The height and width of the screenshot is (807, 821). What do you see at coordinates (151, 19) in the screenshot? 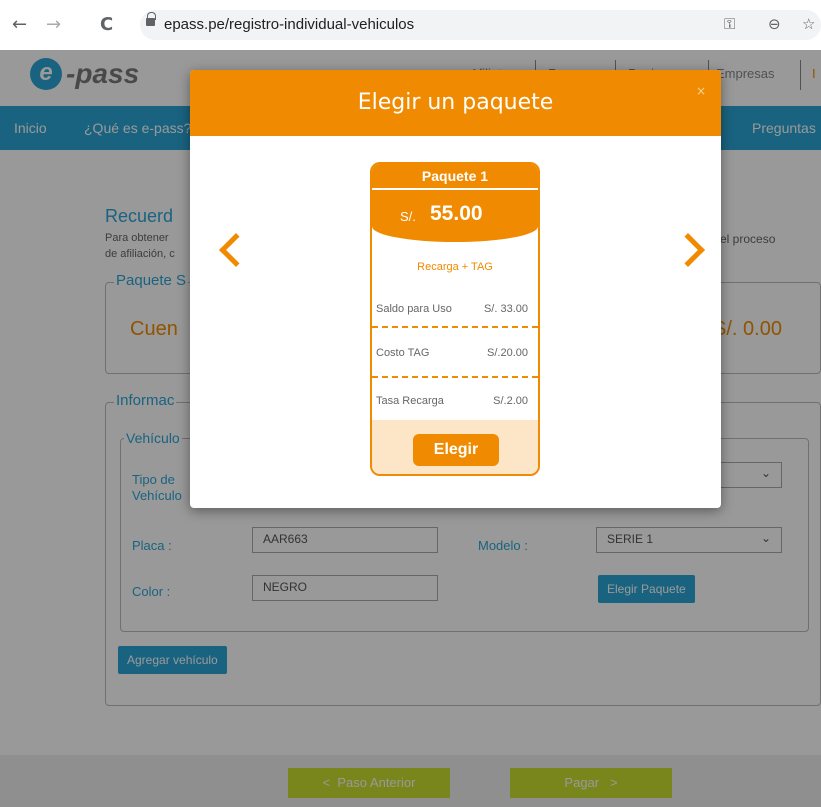
I see `lock-icon` at bounding box center [151, 19].